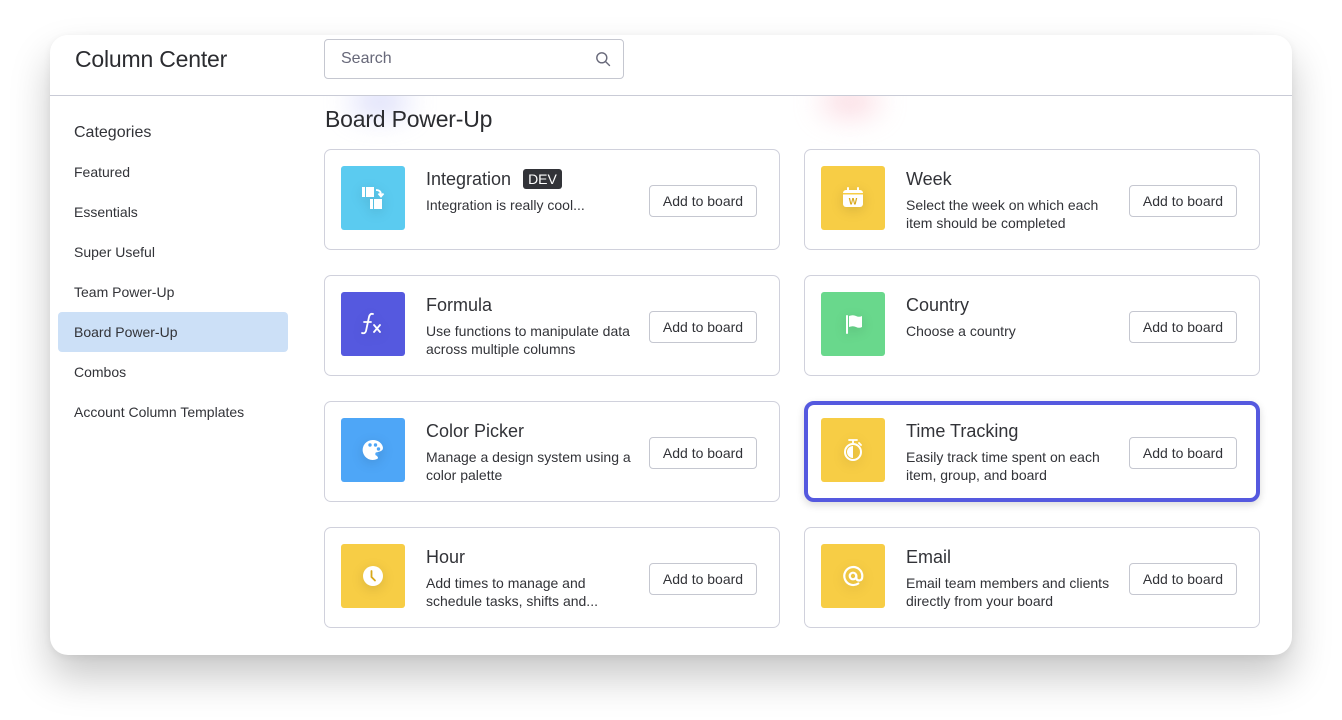 The image size is (1342, 720). I want to click on at-sign-icon, so click(853, 576).